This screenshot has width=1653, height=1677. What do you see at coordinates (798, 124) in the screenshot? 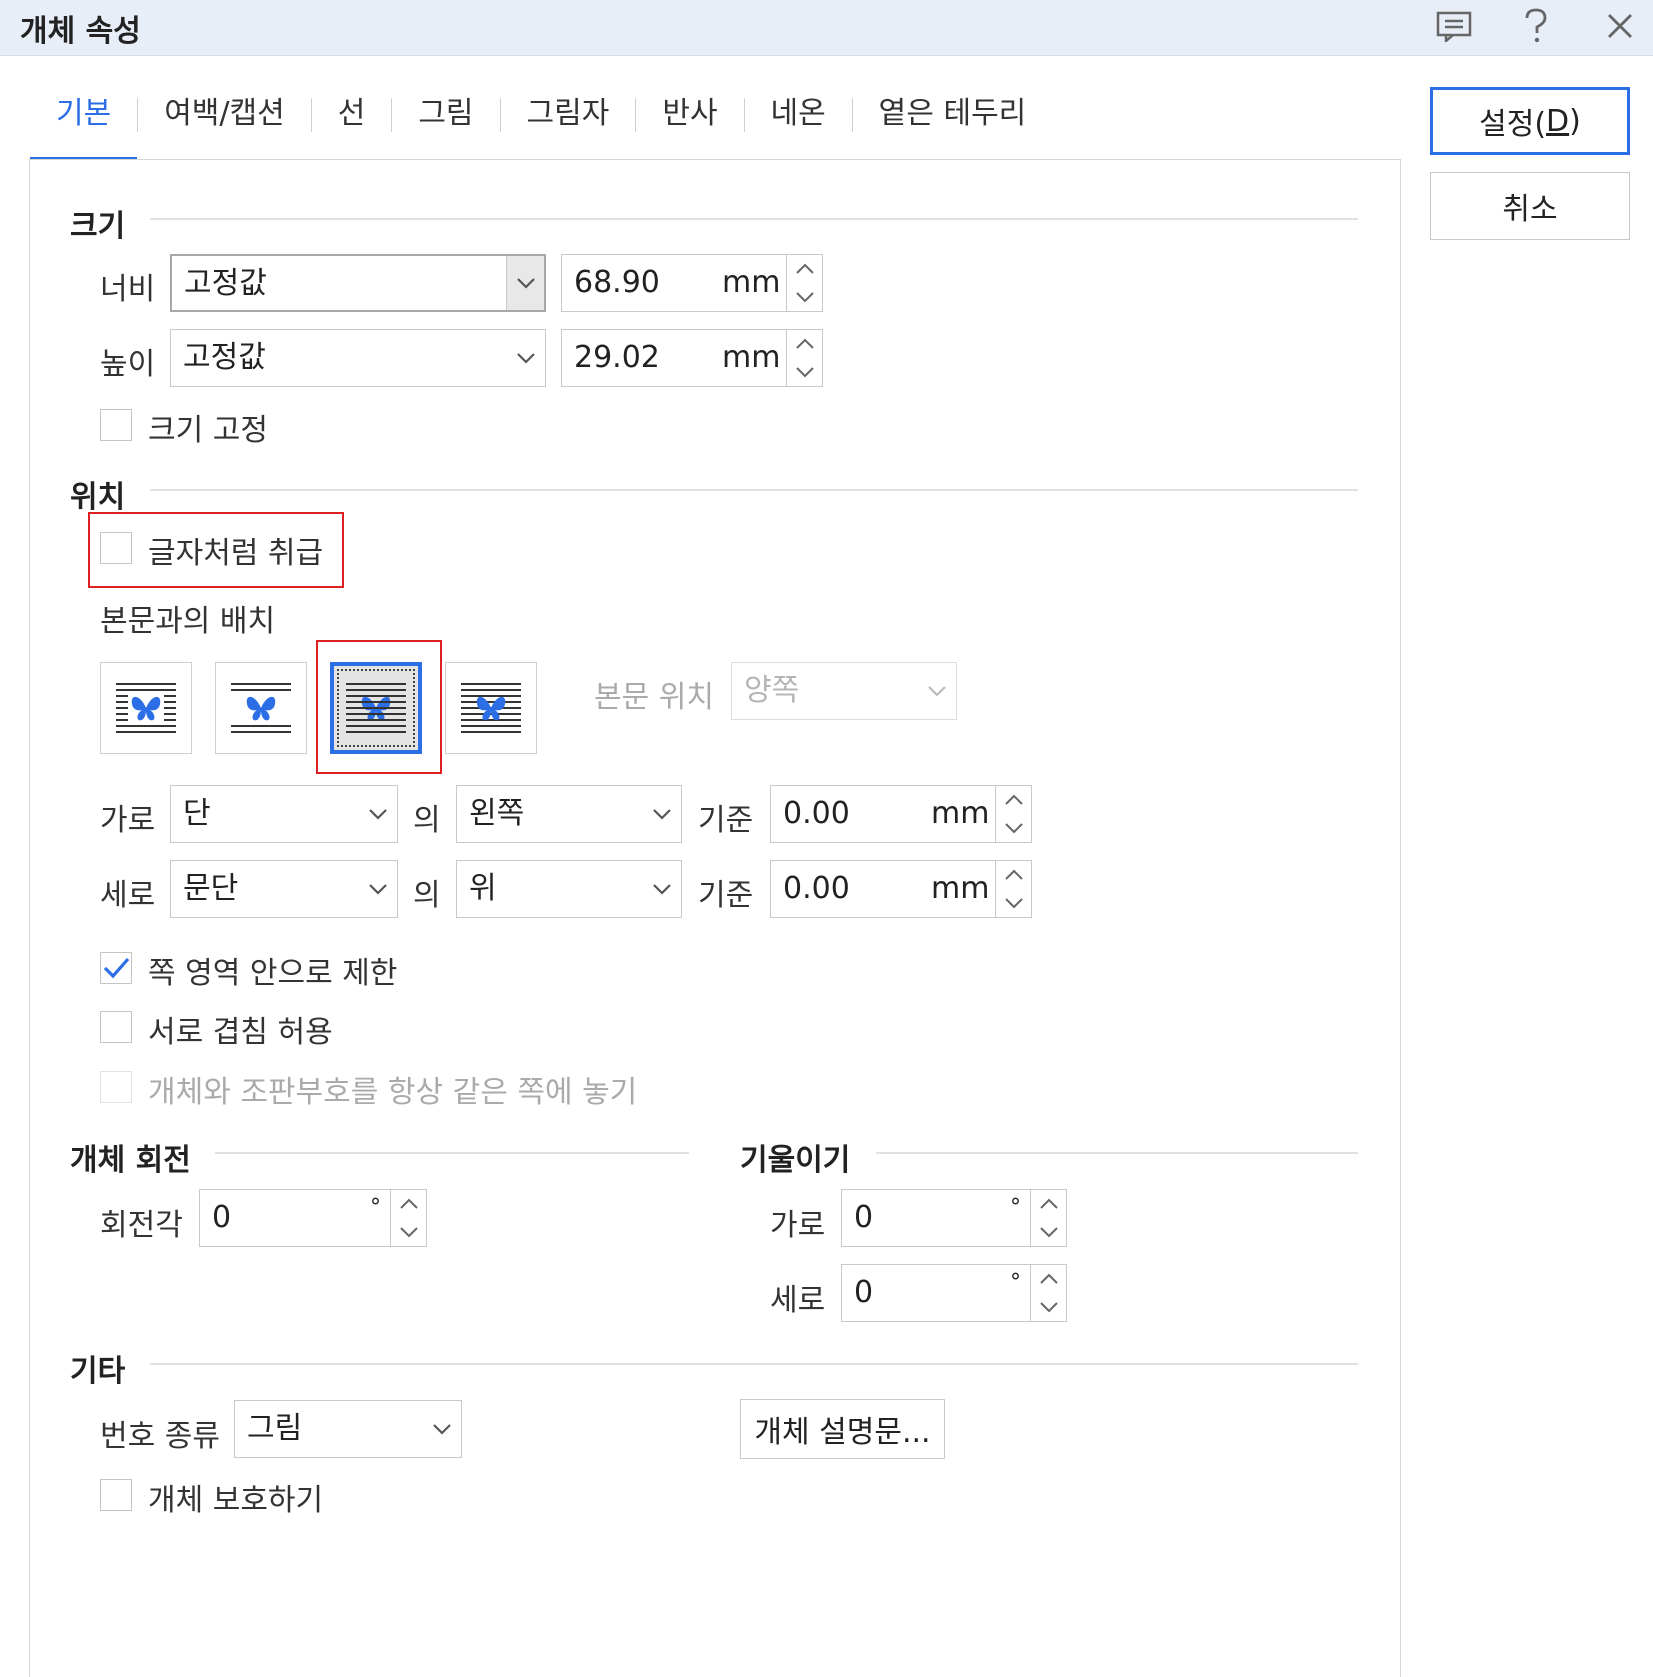
I see `tab-neon: 네온` at bounding box center [798, 124].